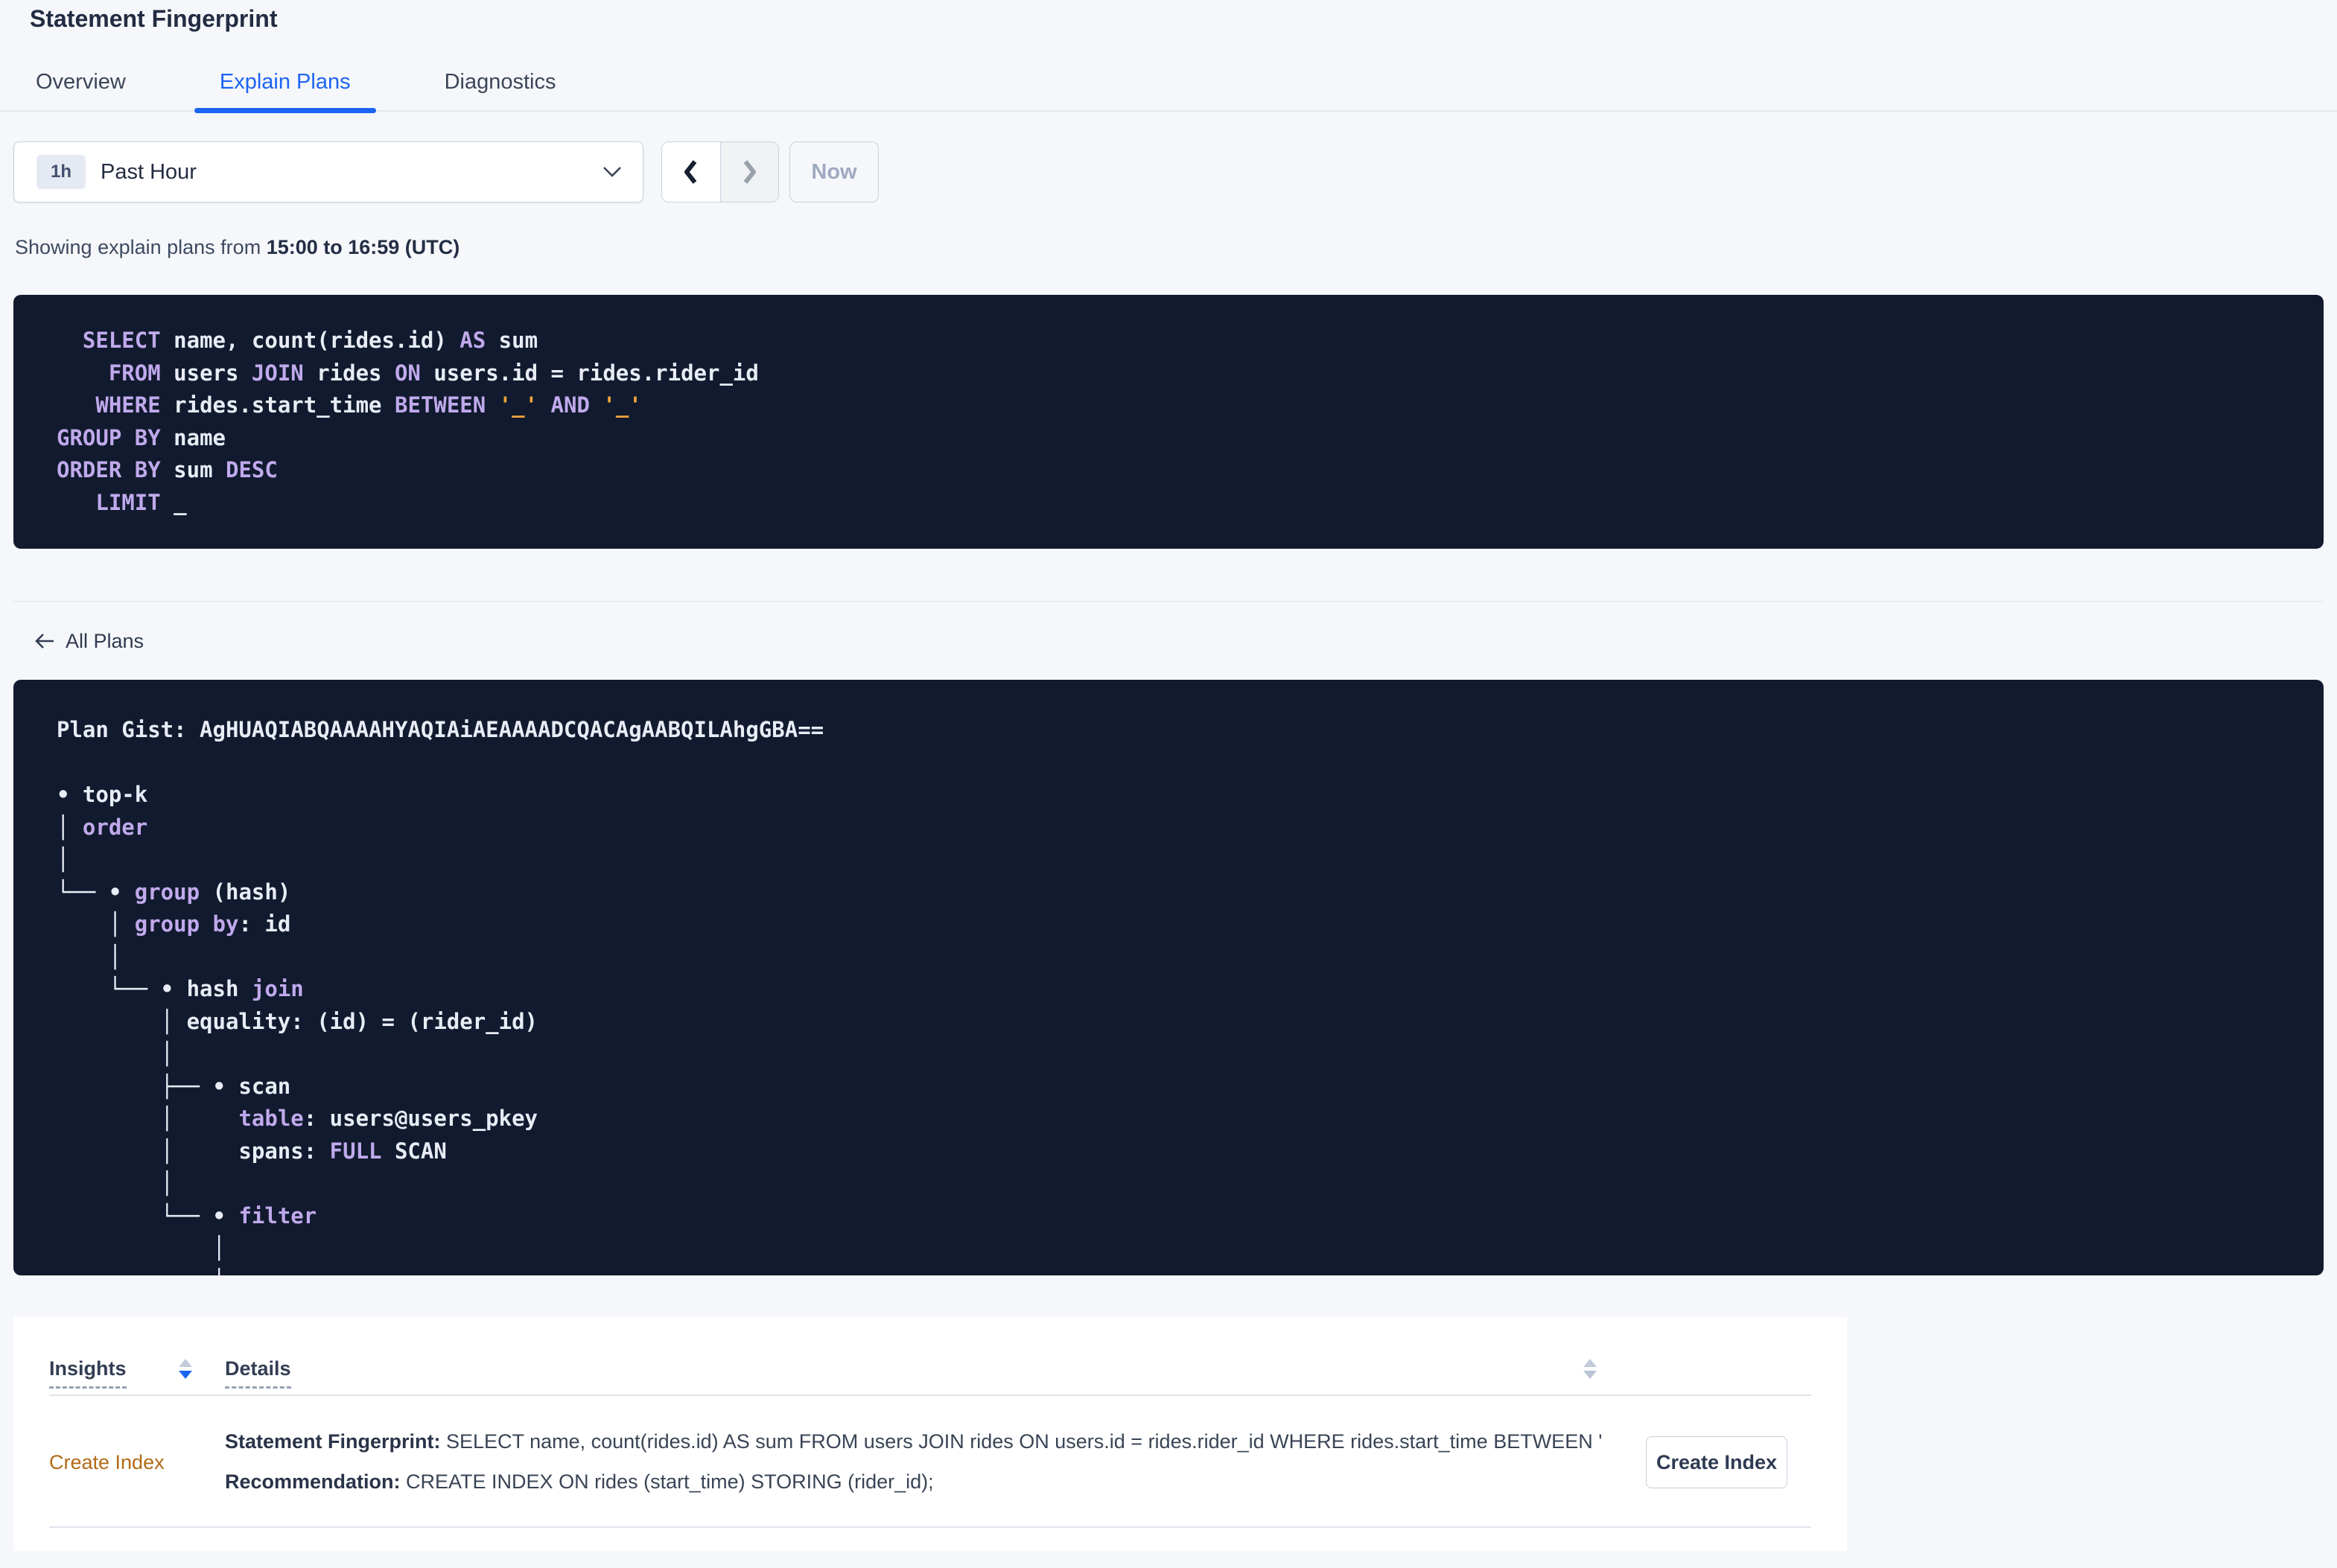 This screenshot has width=2337, height=1568. I want to click on insight-type-link: Create Index, so click(107, 1462).